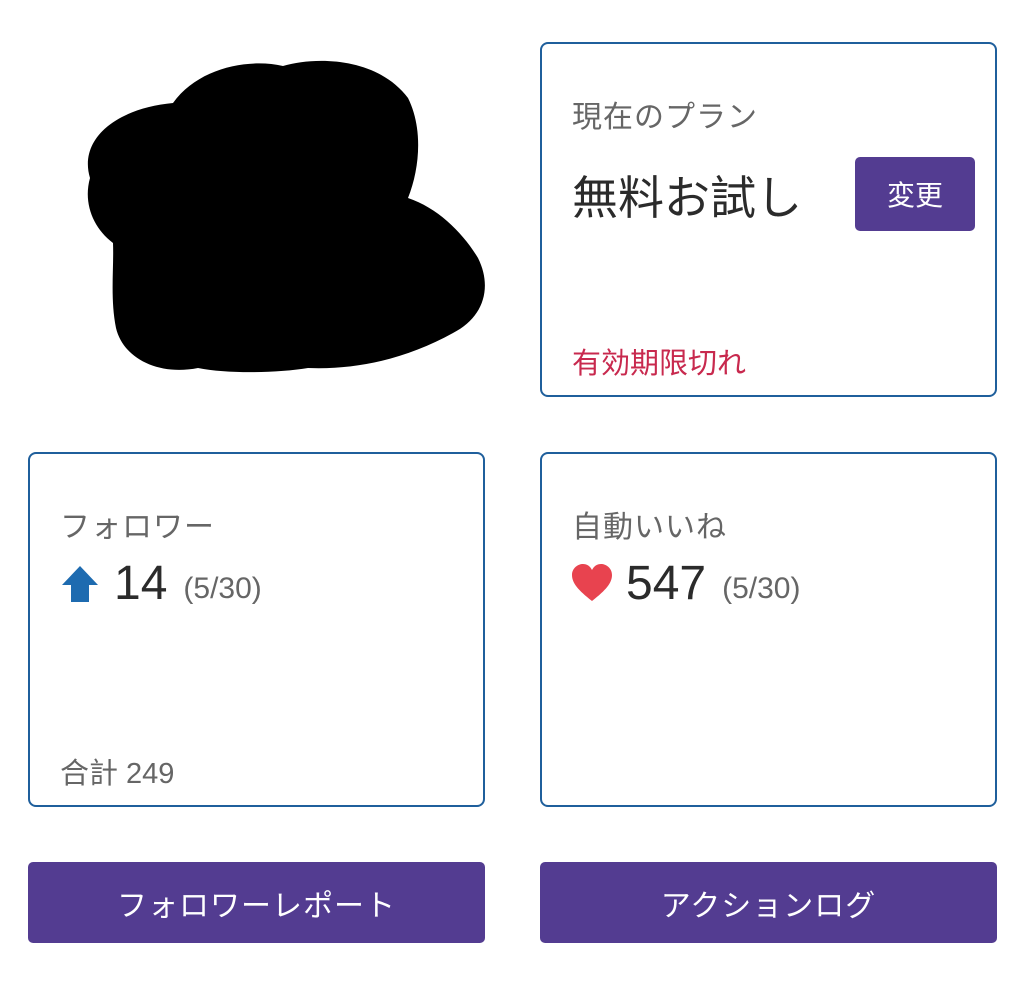  What do you see at coordinates (286, 216) in the screenshot?
I see `redacted-profile-image` at bounding box center [286, 216].